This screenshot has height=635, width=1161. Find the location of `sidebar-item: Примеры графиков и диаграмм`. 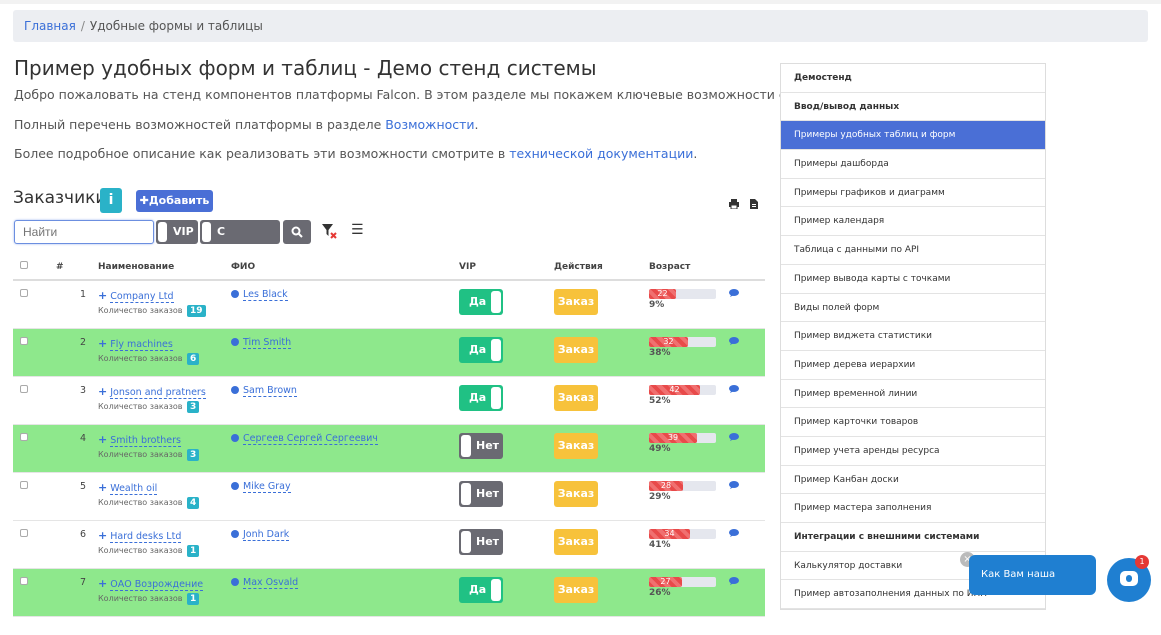

sidebar-item: Примеры графиков и диаграмм is located at coordinates (913, 193).